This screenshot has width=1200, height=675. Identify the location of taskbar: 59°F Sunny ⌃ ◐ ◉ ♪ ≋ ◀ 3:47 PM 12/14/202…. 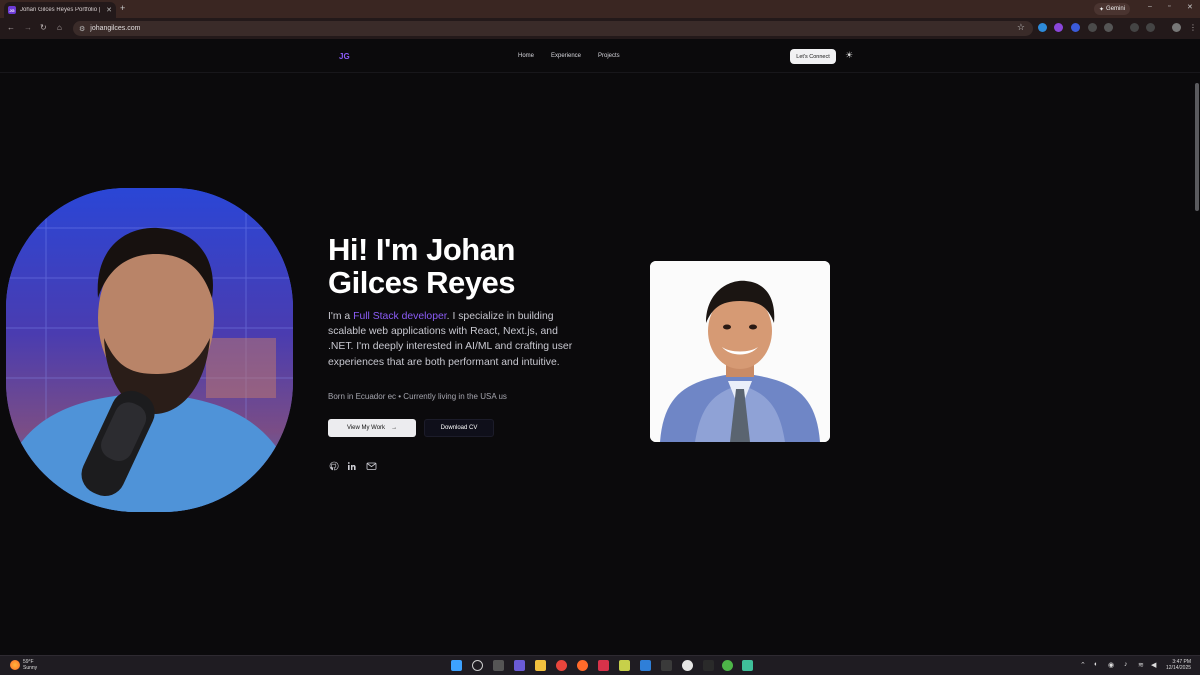
(600, 665).